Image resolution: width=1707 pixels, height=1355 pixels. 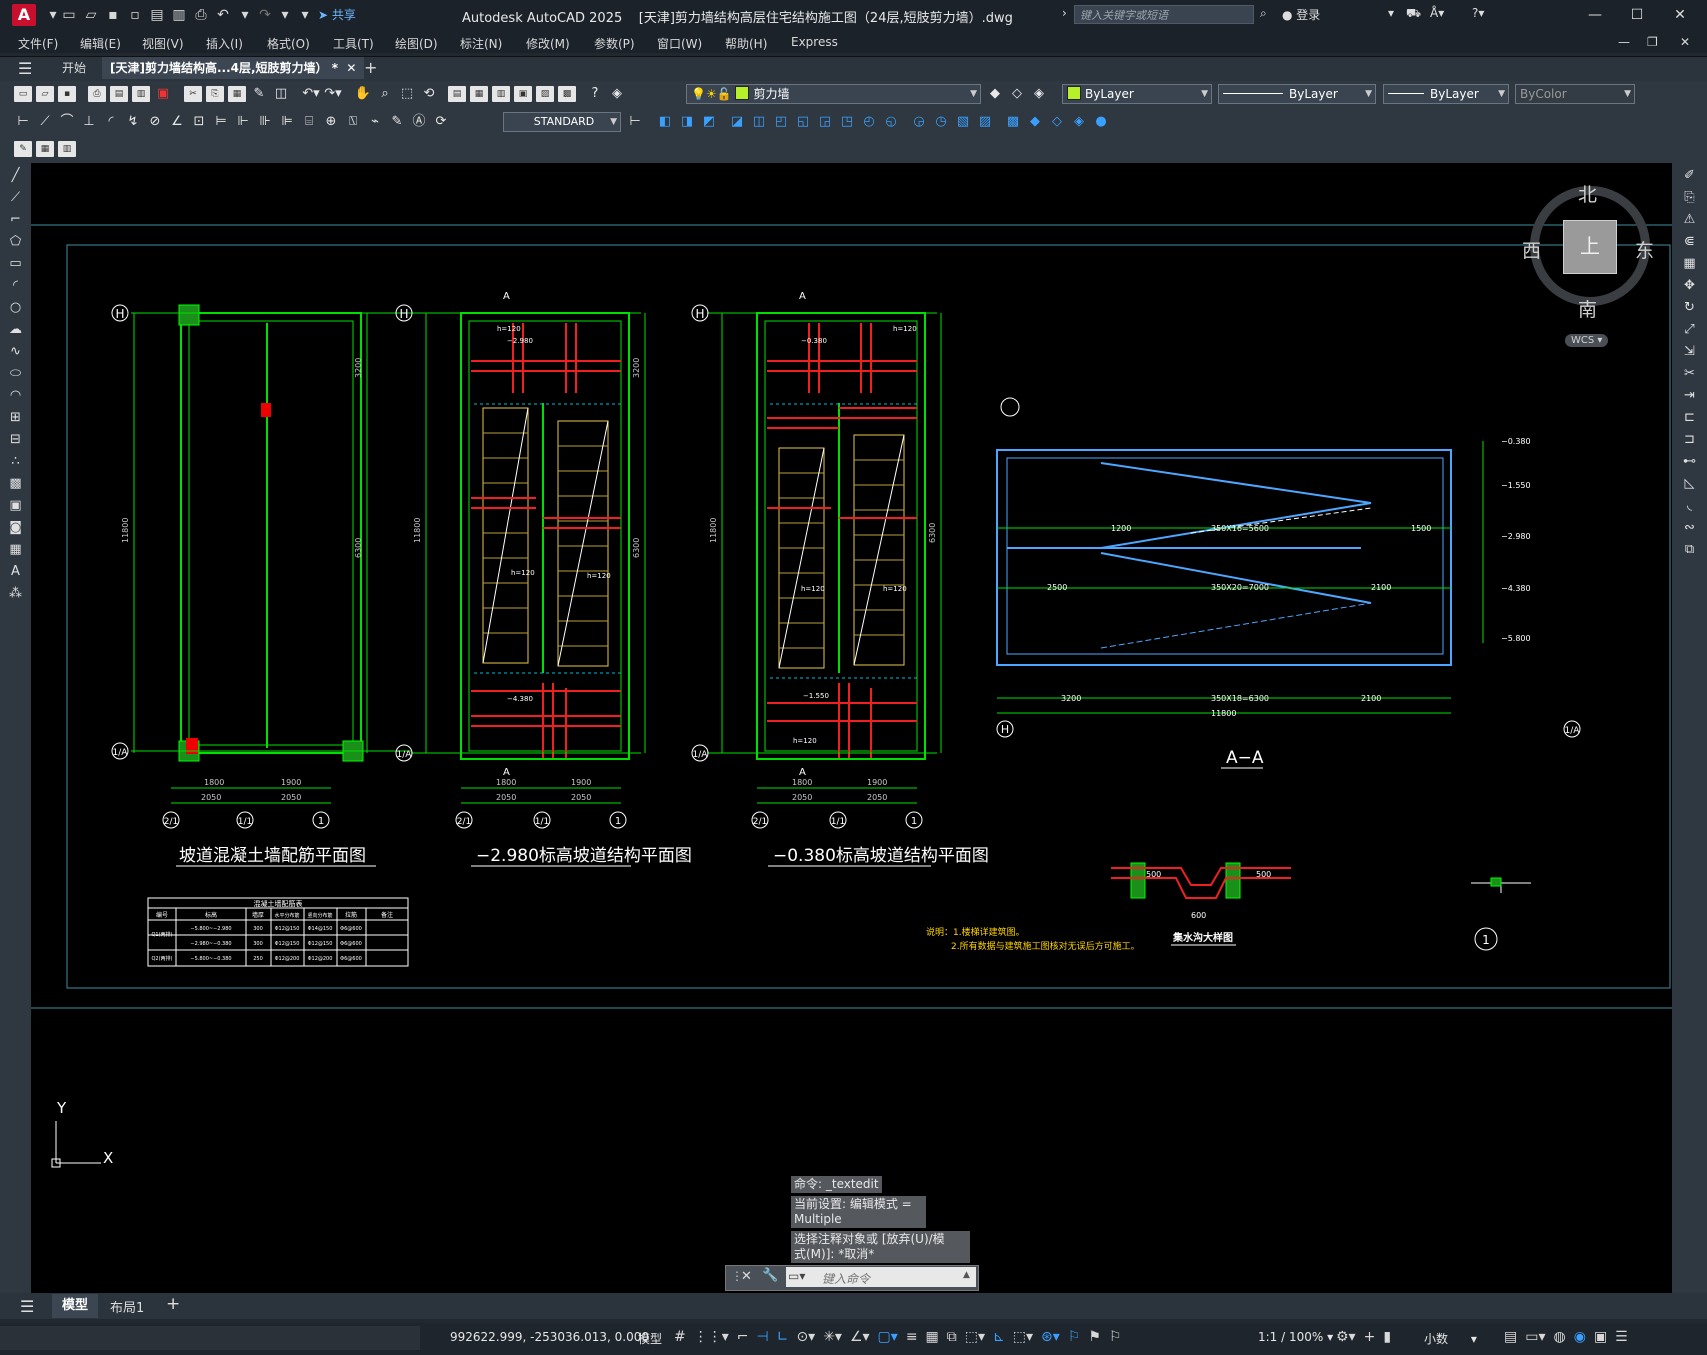 I want to click on redo-icon: ↷▾, so click(x=333, y=94).